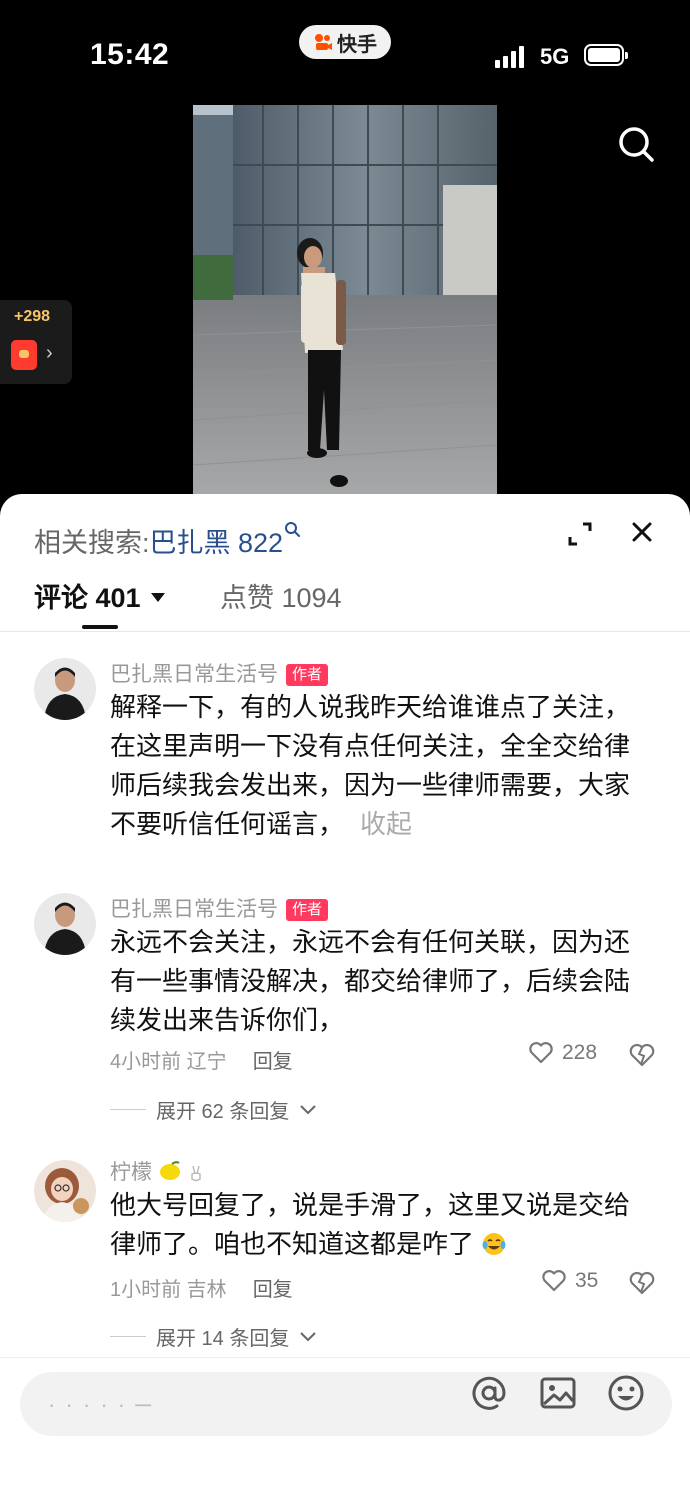 The height and width of the screenshot is (1500, 690). I want to click on mention-icon, so click(489, 1393).